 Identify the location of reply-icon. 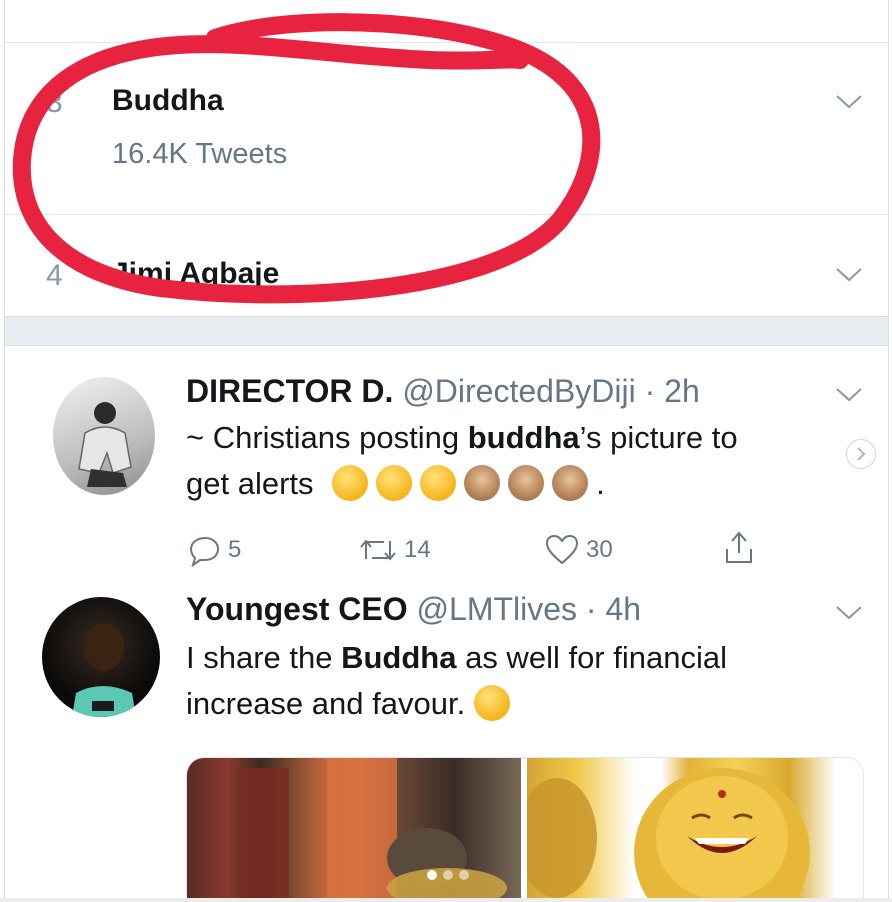
(204, 551).